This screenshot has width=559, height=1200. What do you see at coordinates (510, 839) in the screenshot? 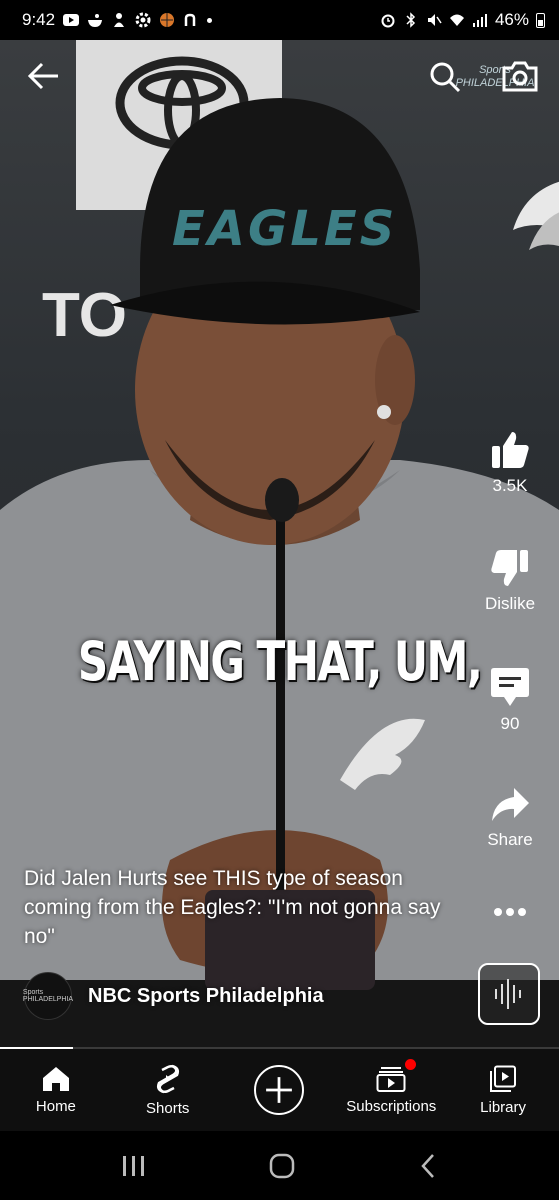
I see `share-label: Share` at bounding box center [510, 839].